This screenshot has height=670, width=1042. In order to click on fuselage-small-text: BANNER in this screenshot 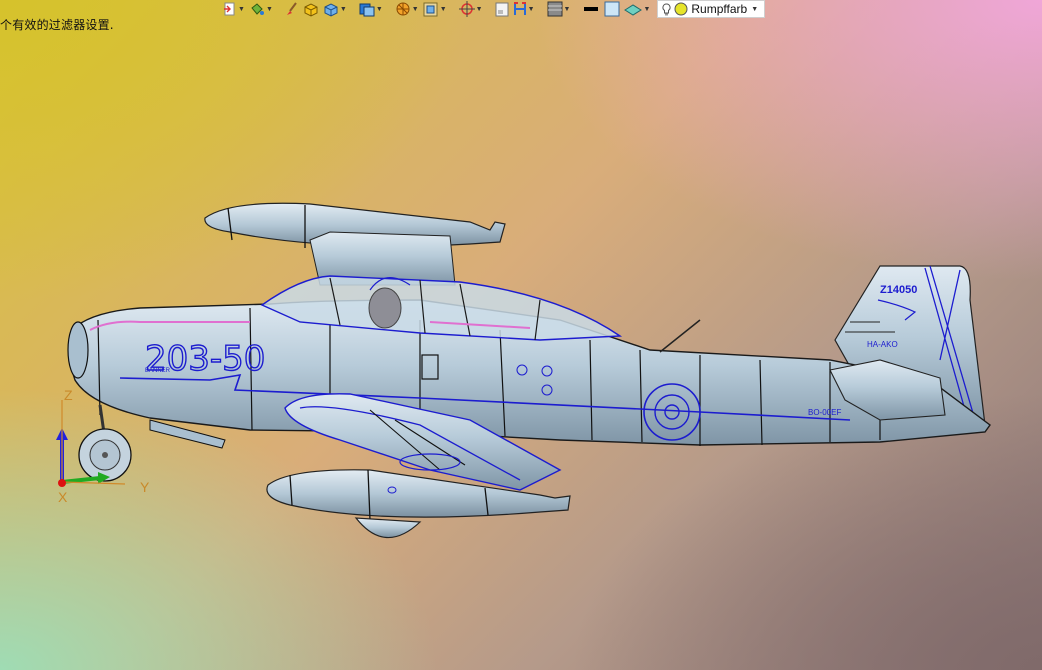, I will do `click(158, 371)`.